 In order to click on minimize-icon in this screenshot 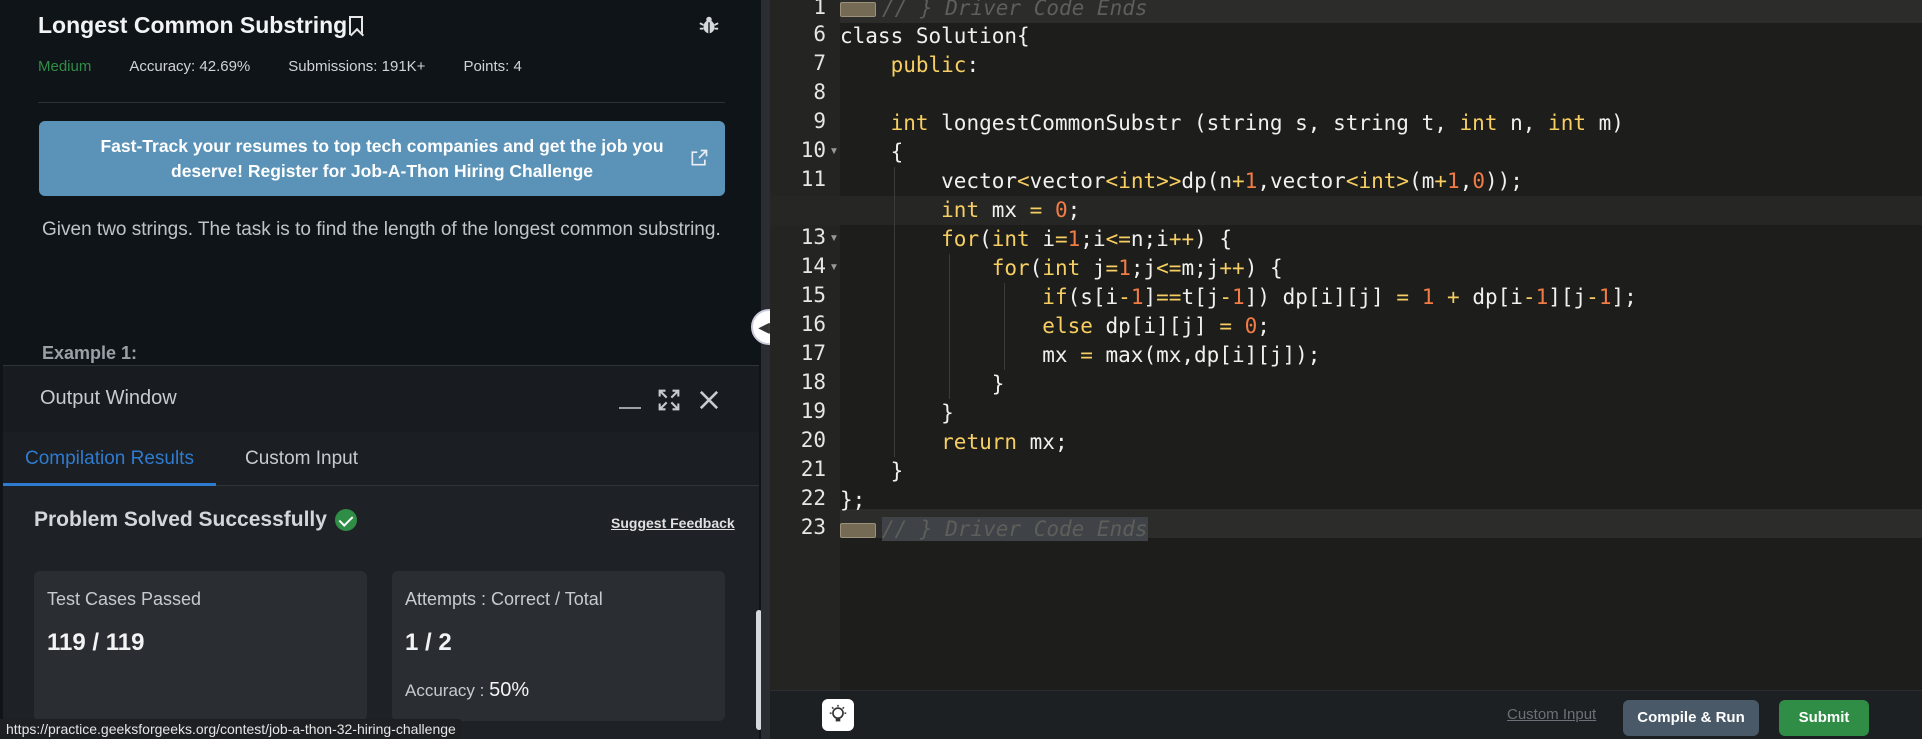, I will do `click(630, 408)`.